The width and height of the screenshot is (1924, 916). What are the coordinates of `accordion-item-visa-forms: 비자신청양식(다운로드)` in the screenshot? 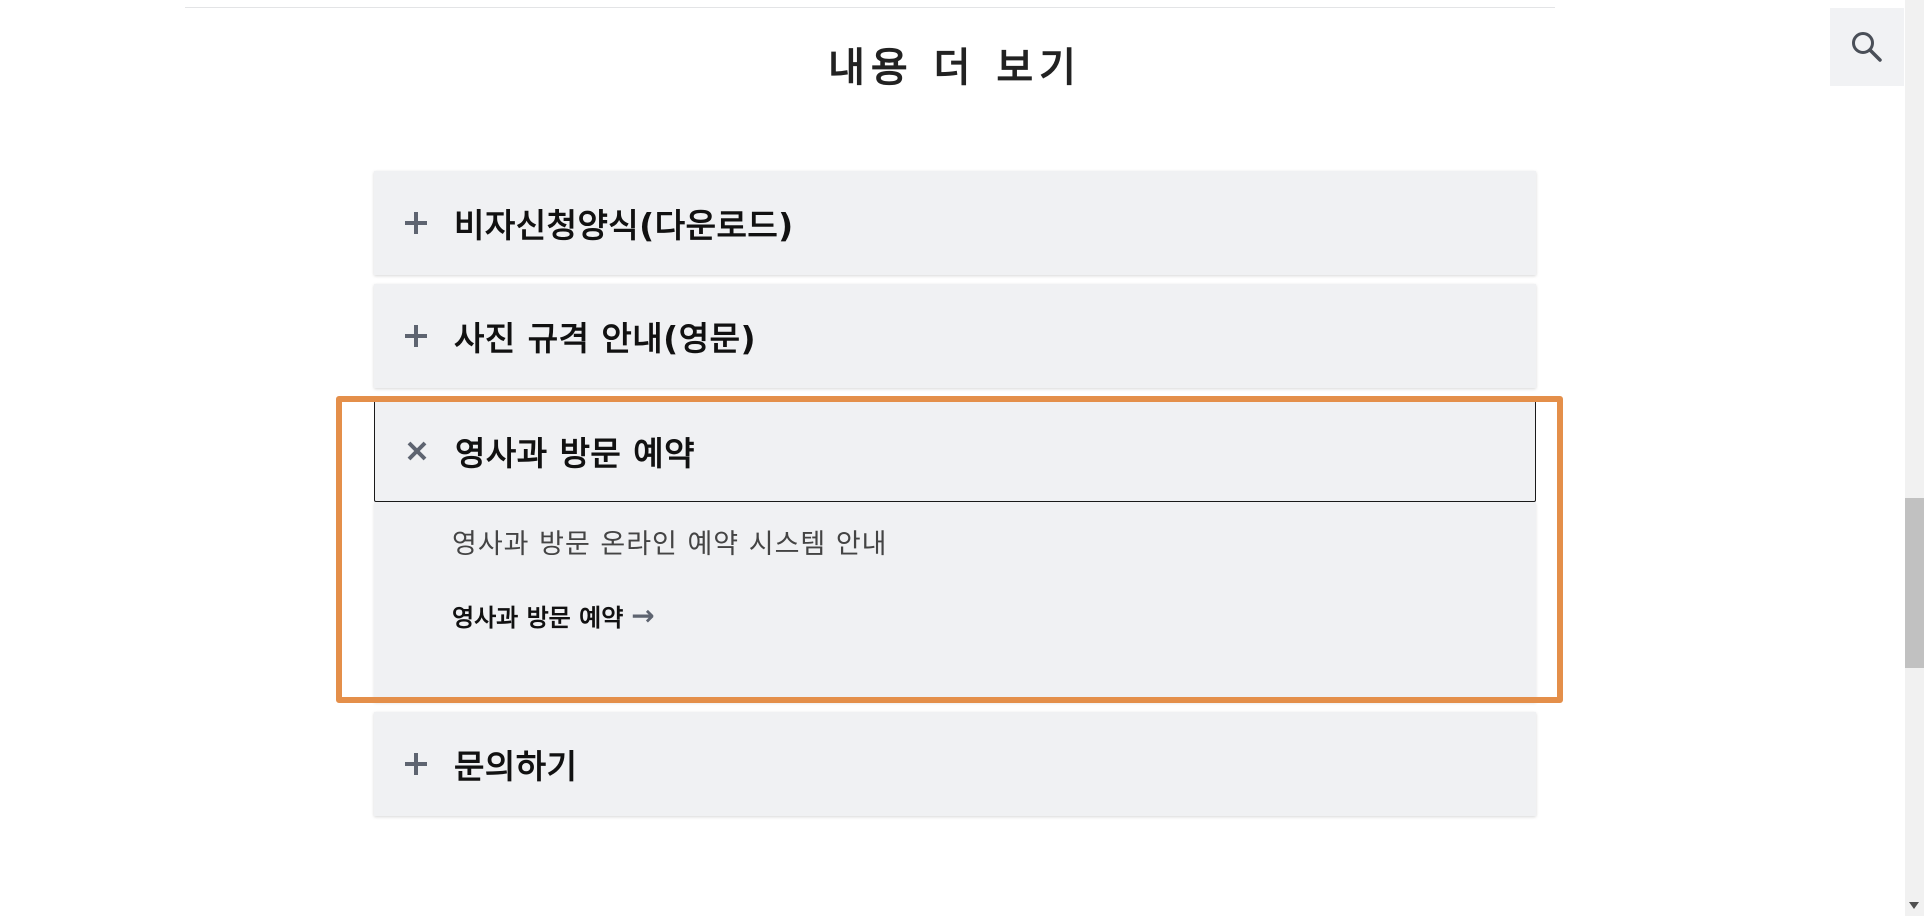 It's located at (955, 223).